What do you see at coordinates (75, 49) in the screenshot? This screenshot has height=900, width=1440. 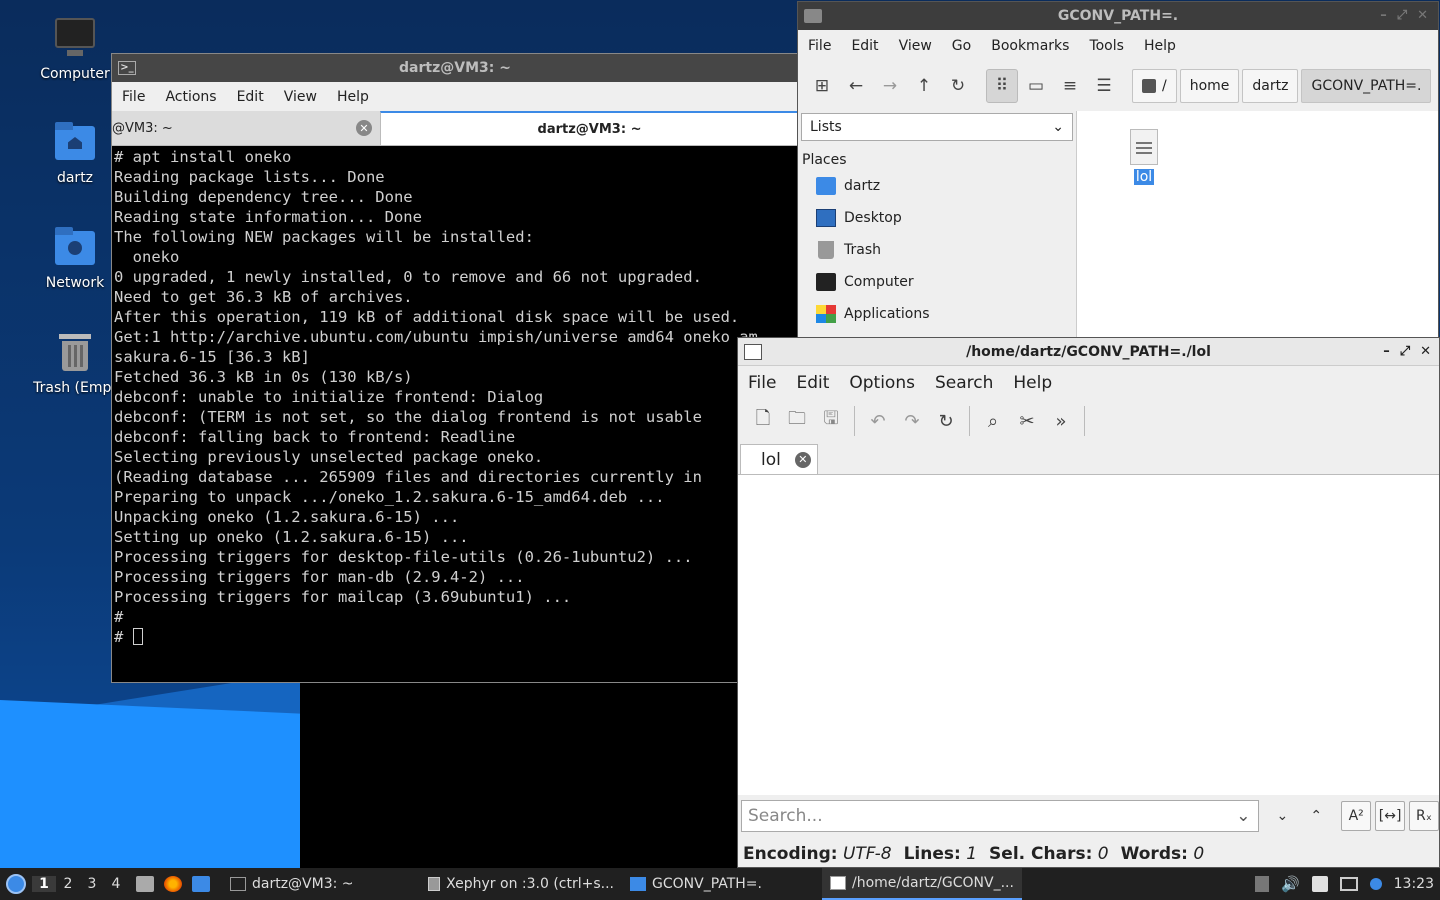 I see `desktop-icon-computer: Computer` at bounding box center [75, 49].